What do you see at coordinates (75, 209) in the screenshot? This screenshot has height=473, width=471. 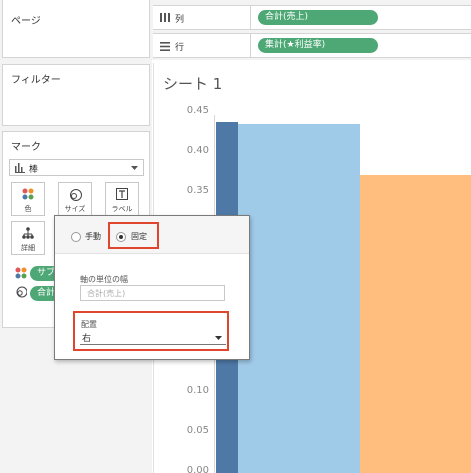 I see `size-button-label: サイズ` at bounding box center [75, 209].